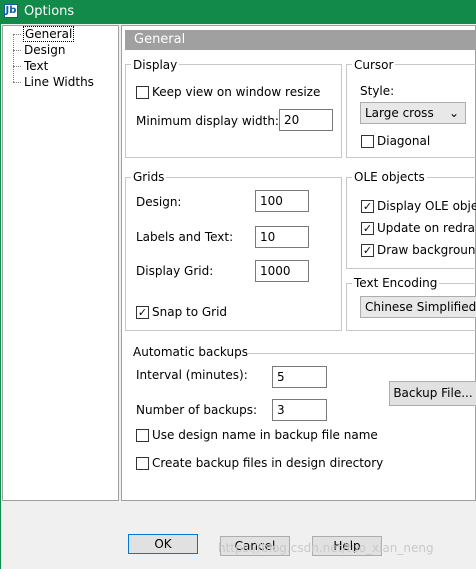  I want to click on cursor-style-value: Large cross, so click(399, 113).